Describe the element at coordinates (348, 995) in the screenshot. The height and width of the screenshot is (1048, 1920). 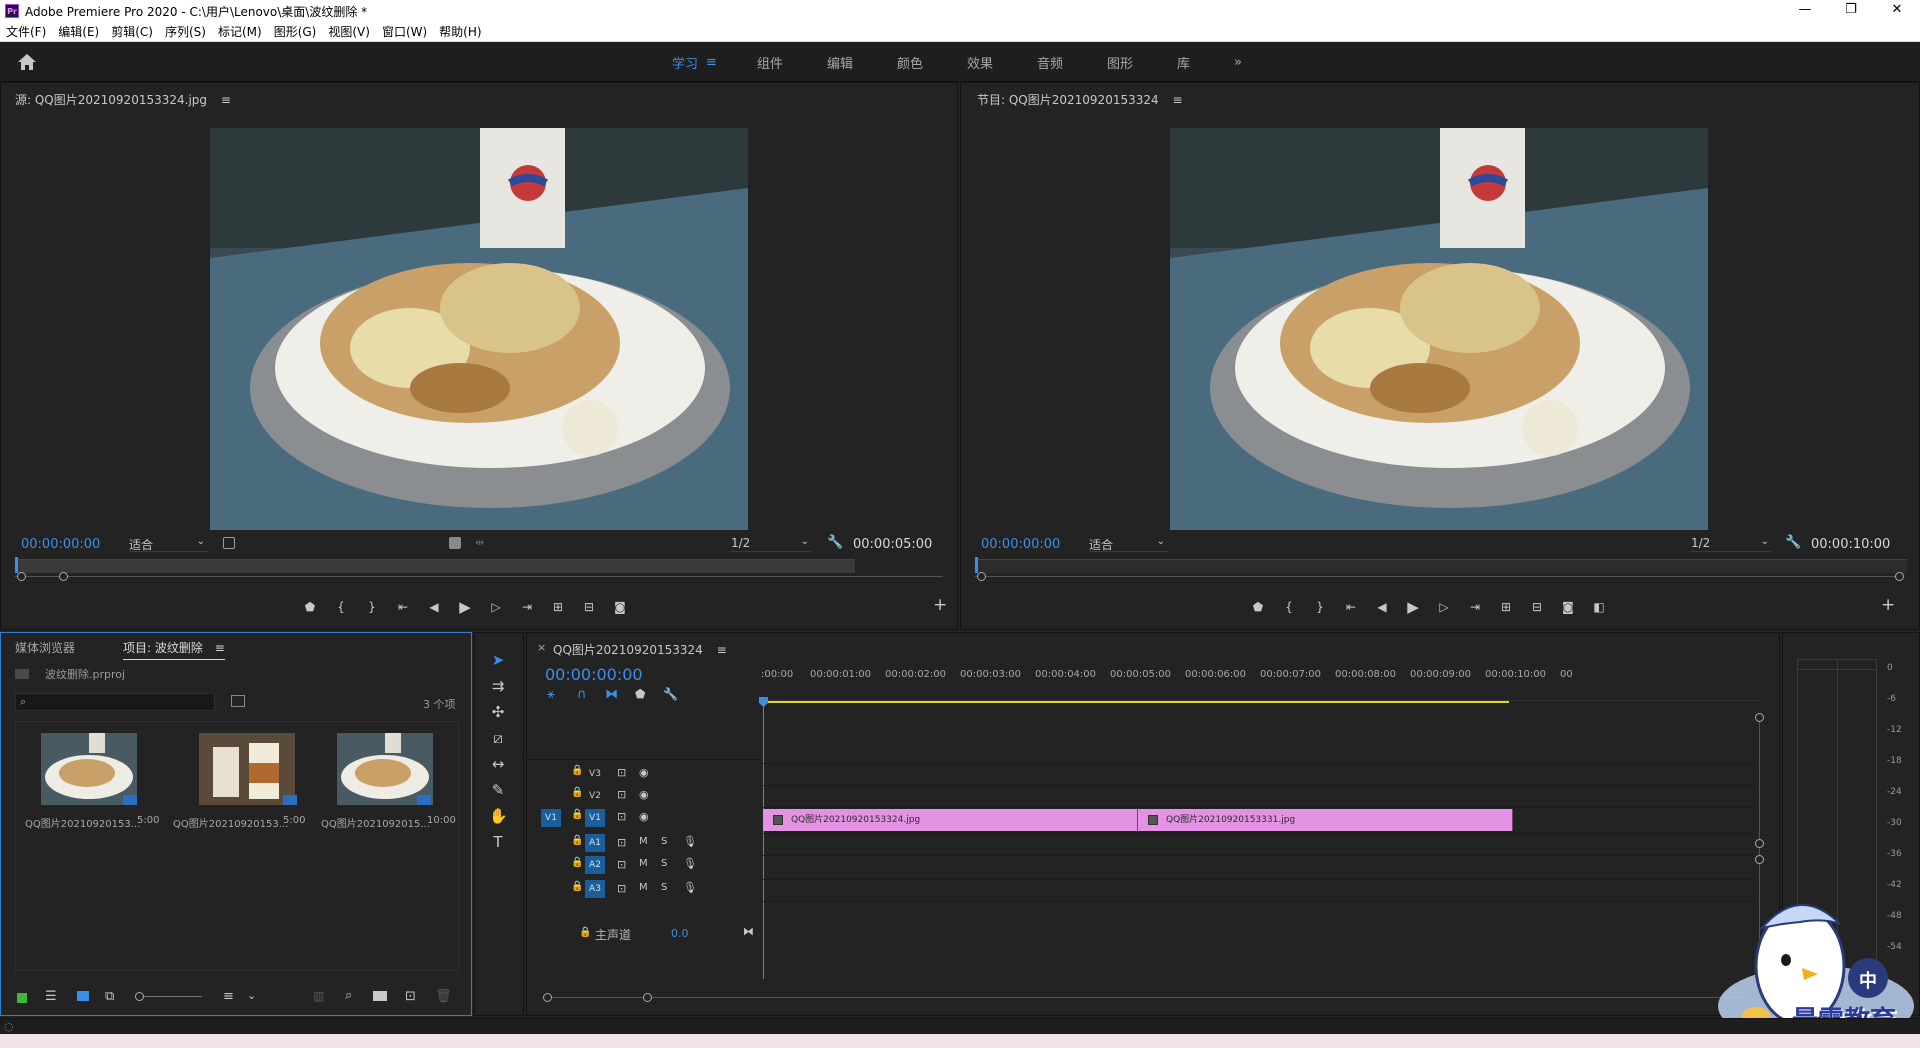
I see `find-icon: ⌕` at that location.